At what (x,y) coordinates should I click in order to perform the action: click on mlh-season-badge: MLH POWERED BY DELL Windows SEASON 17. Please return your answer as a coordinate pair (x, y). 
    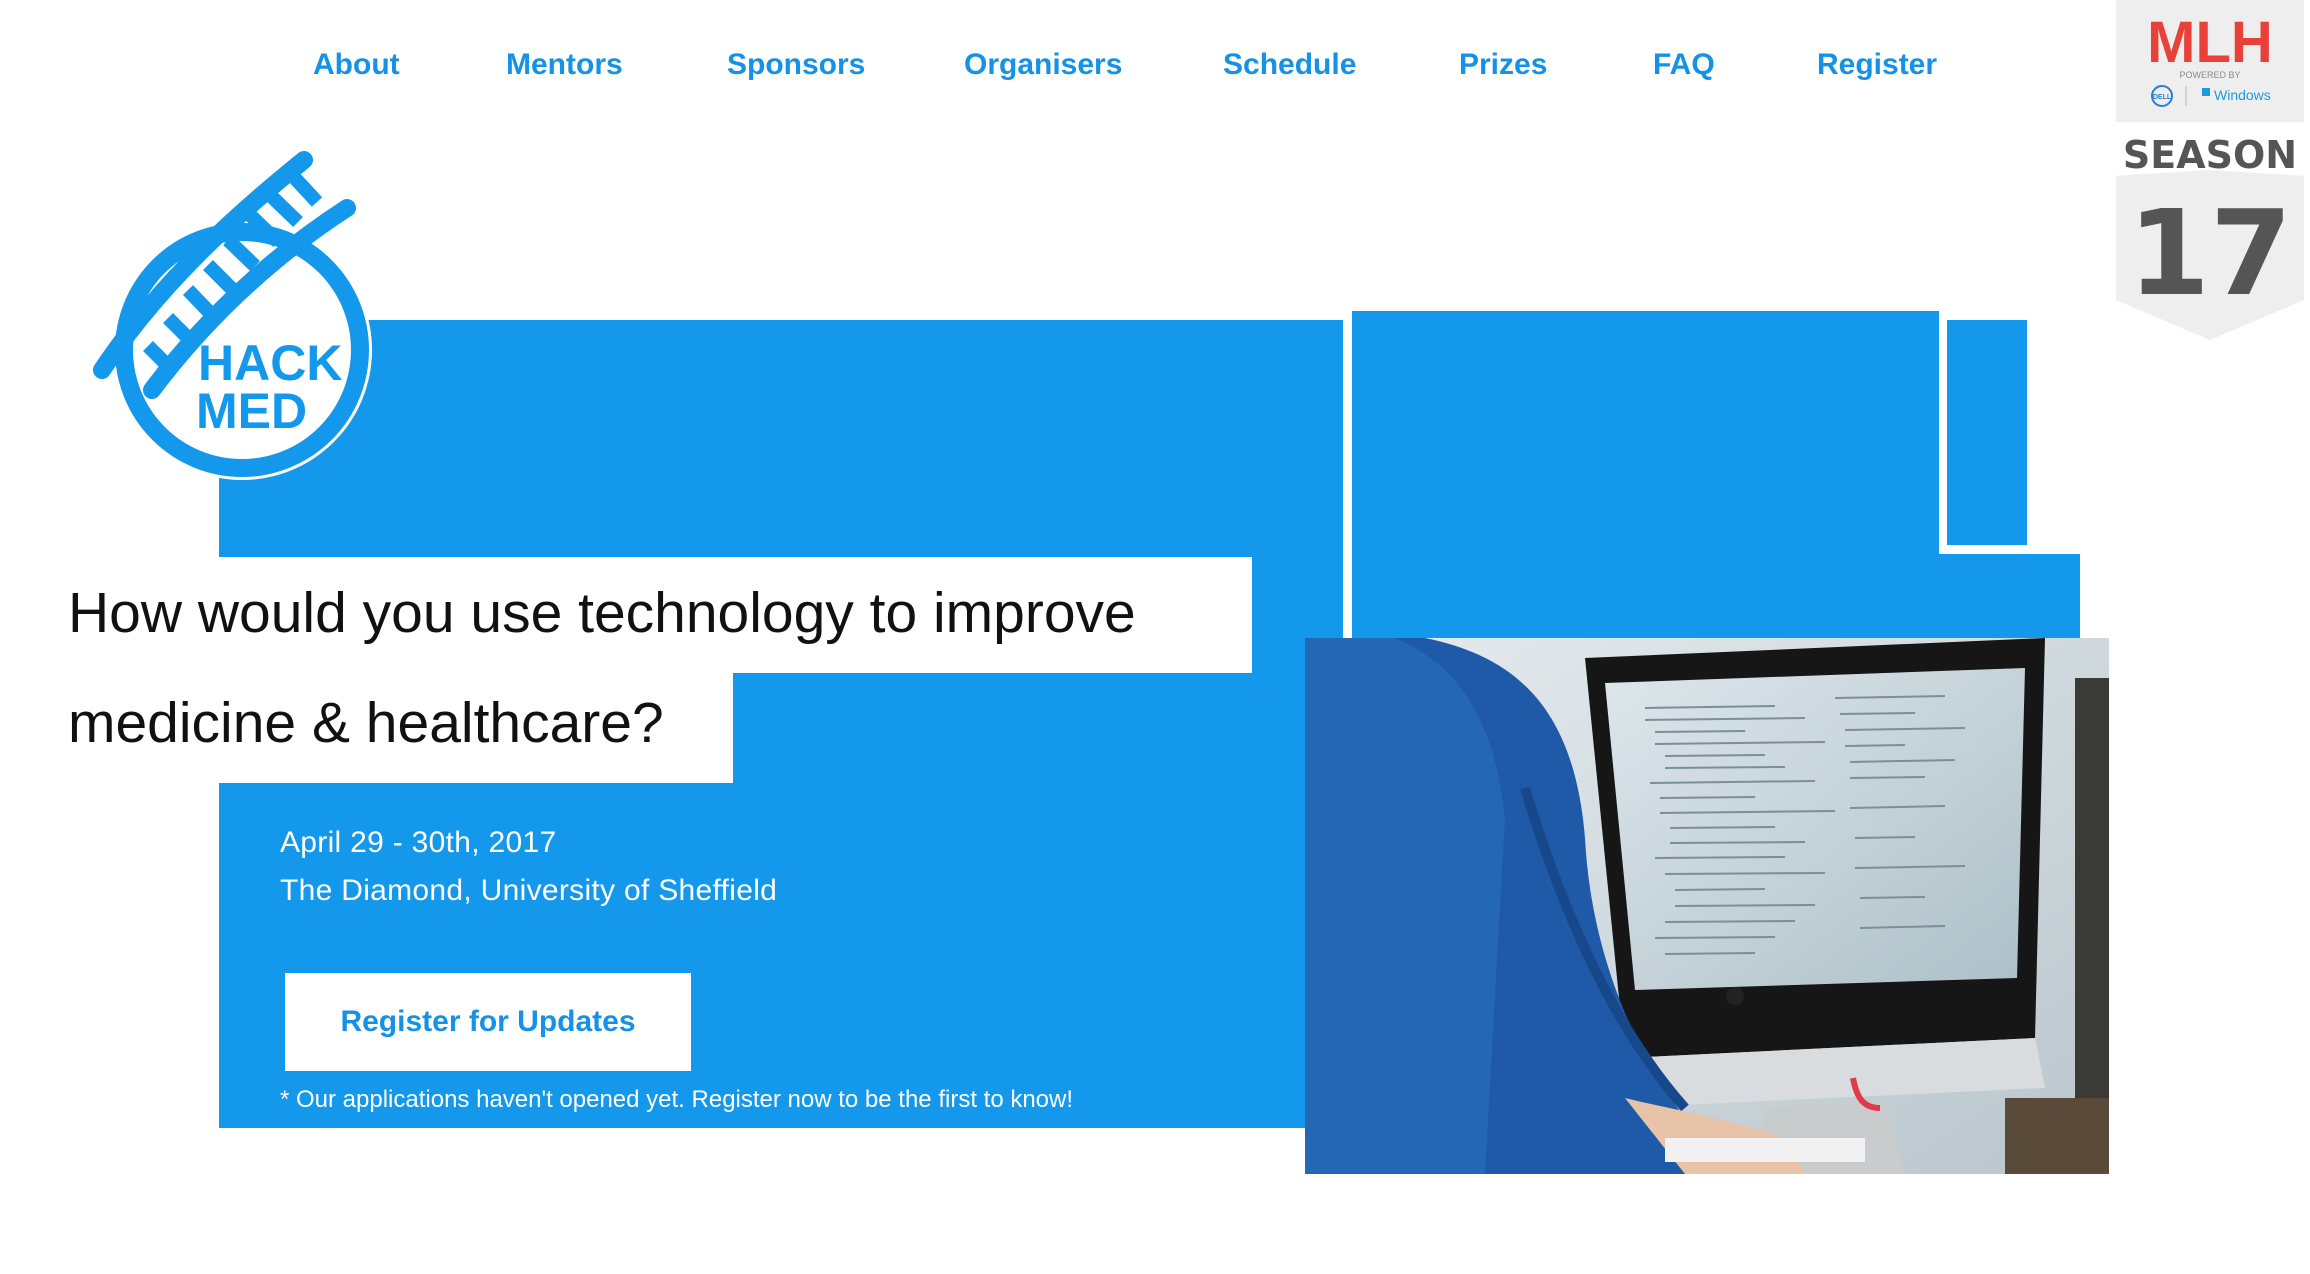
    Looking at the image, I should click on (2209, 180).